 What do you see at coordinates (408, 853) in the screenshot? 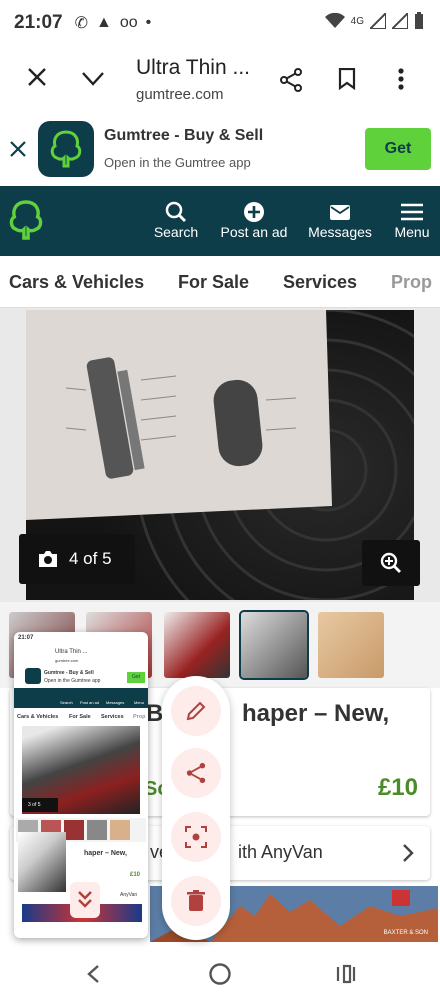
I see `chevron-right-icon` at bounding box center [408, 853].